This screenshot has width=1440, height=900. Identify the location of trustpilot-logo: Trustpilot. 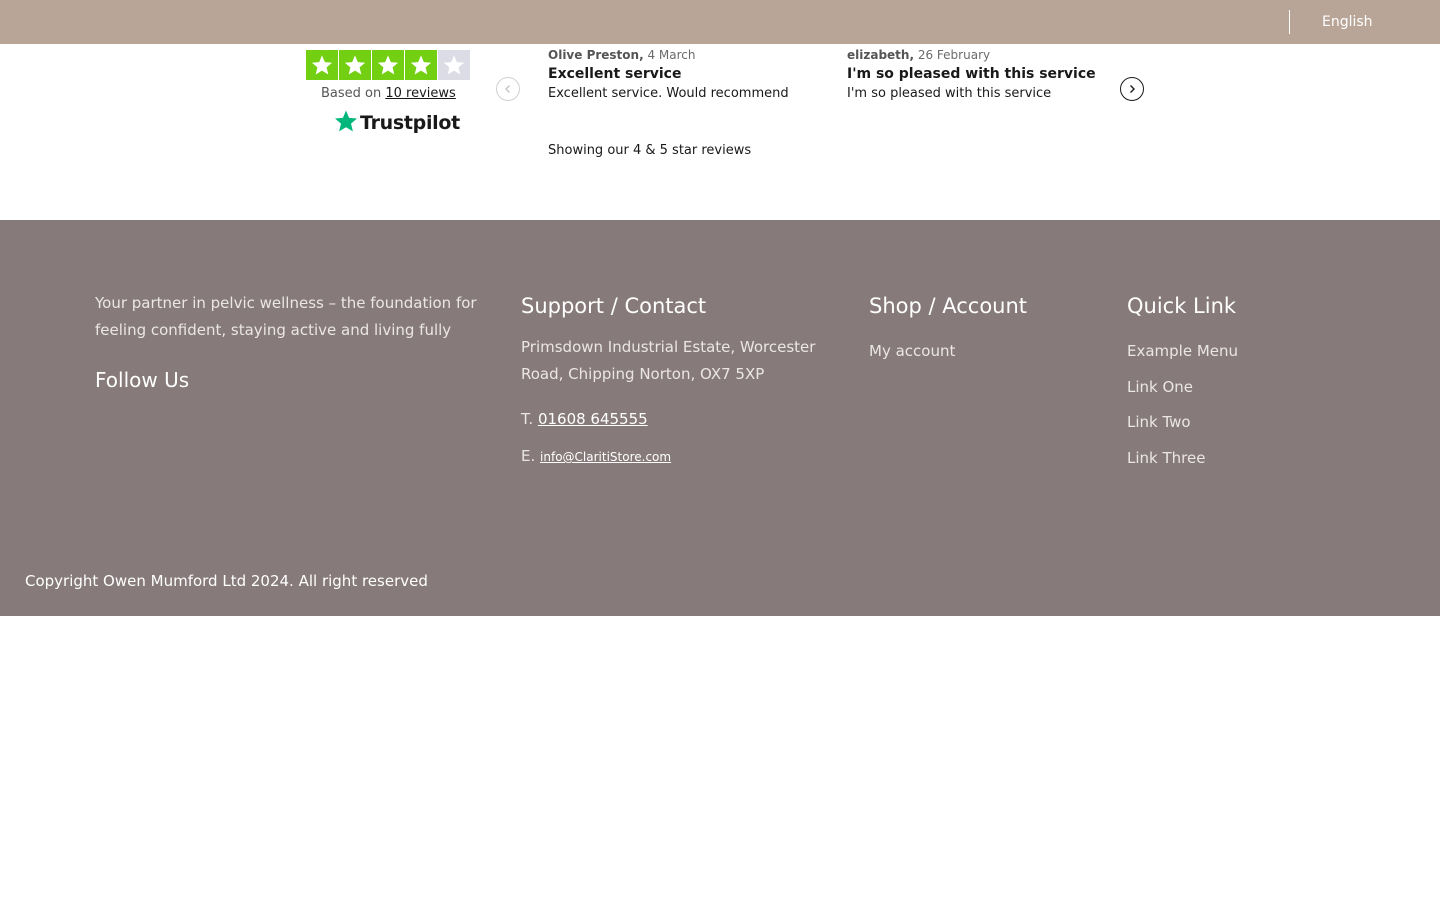
(397, 123).